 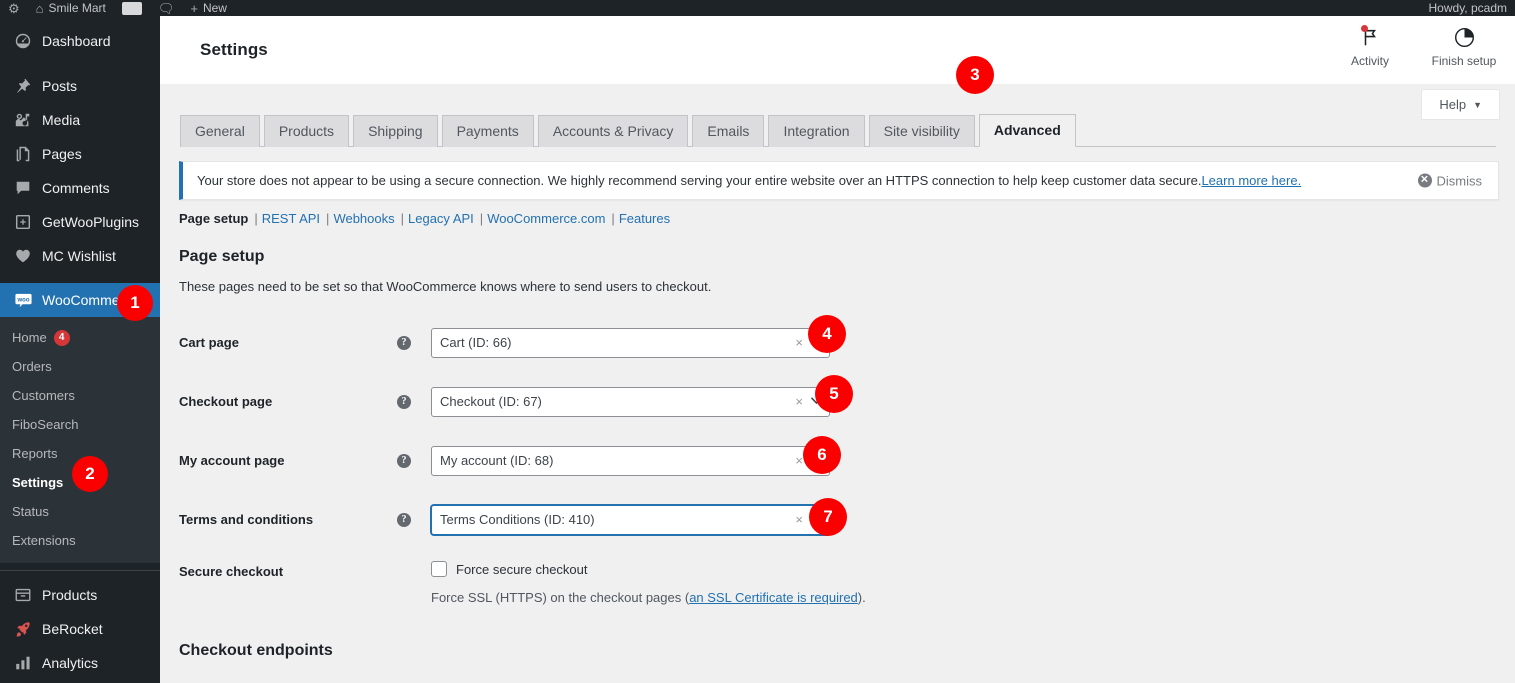 What do you see at coordinates (30, 511) in the screenshot?
I see `submenu-item-label: Status` at bounding box center [30, 511].